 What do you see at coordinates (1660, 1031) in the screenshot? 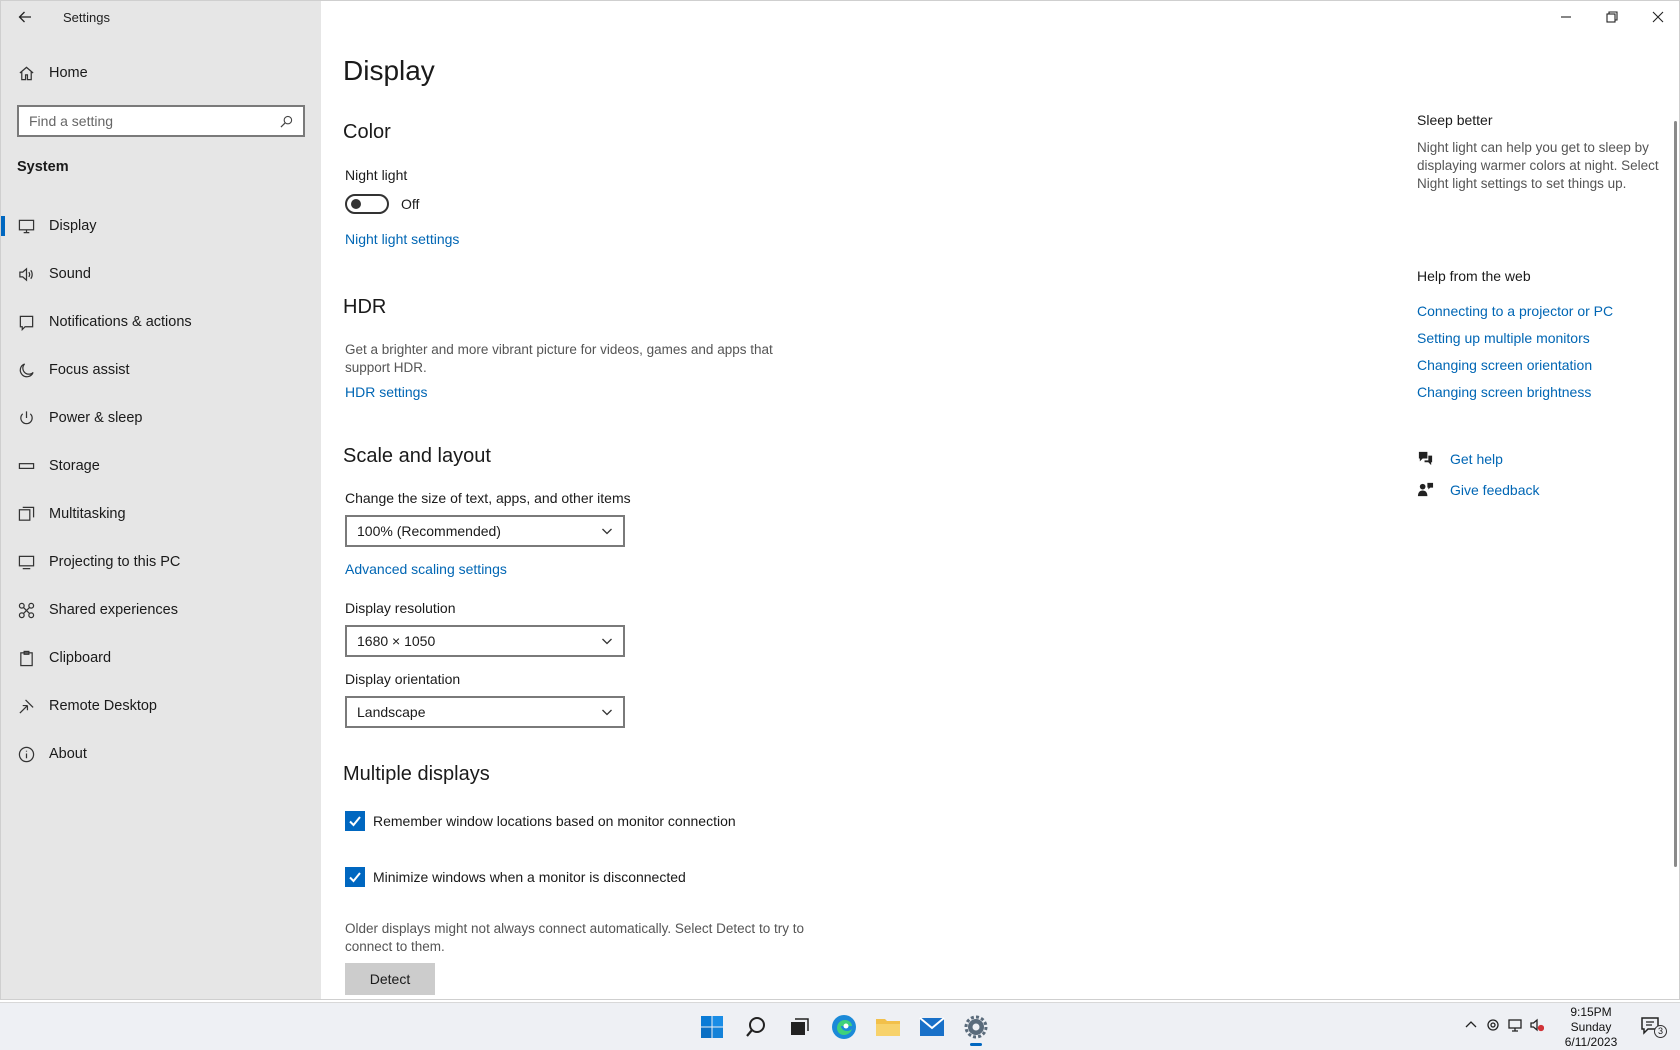
I see `notification-count-badge: 3` at bounding box center [1660, 1031].